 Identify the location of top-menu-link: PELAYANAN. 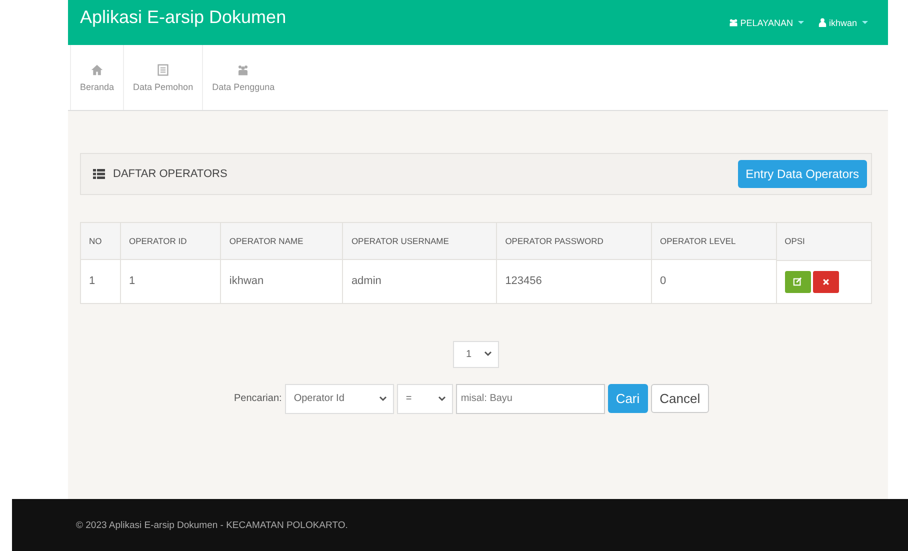
(766, 23).